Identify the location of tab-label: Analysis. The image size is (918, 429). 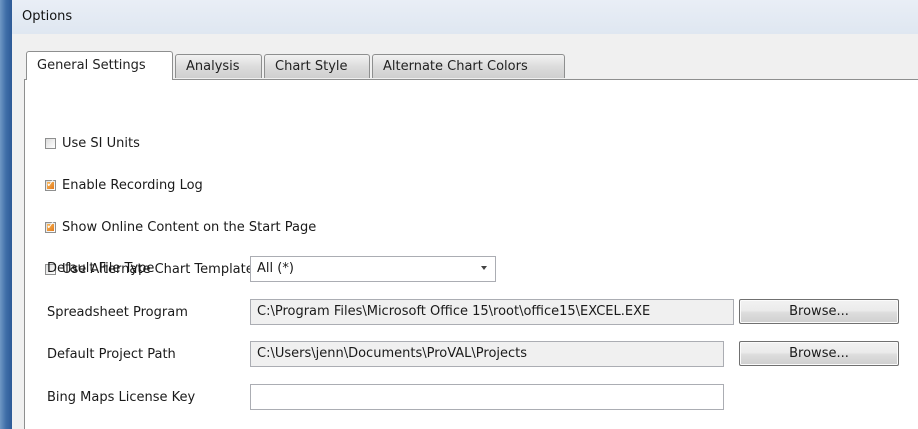
(213, 66).